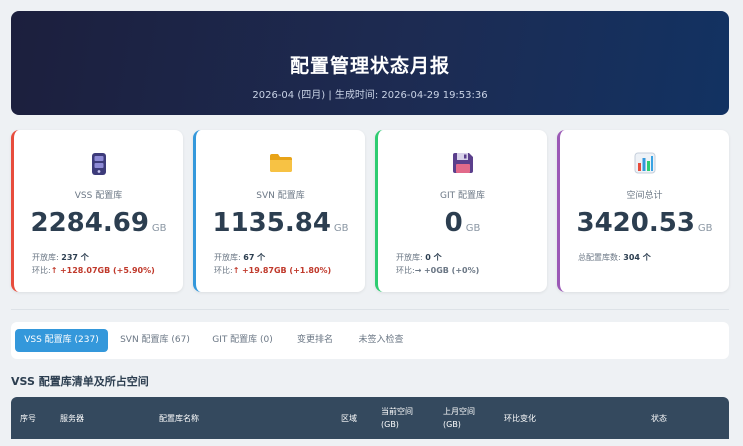 The height and width of the screenshot is (446, 743). Describe the element at coordinates (635, 223) in the screenshot. I see `value-number: 3420.53` at that location.